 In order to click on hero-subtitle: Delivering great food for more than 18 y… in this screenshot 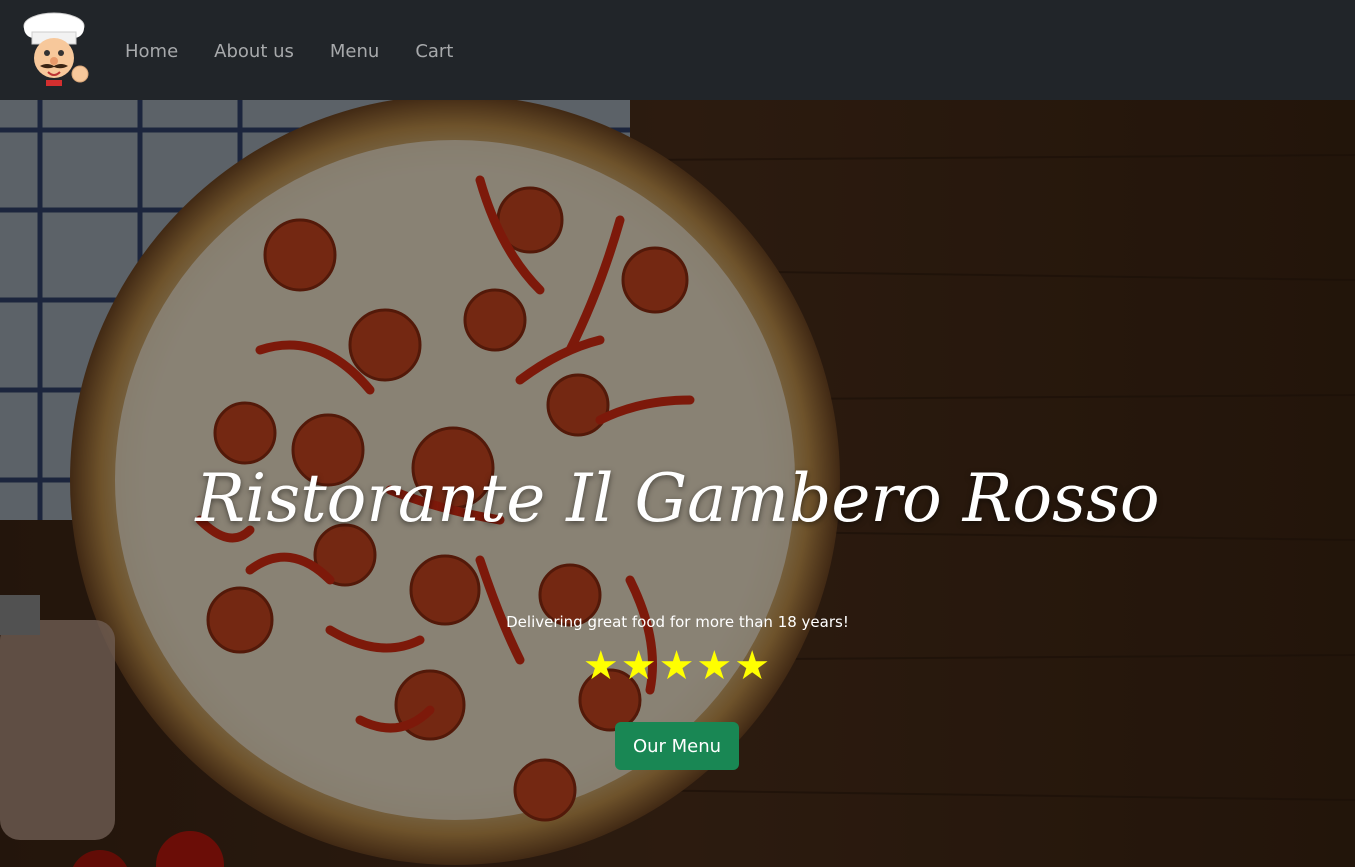, I will do `click(677, 622)`.